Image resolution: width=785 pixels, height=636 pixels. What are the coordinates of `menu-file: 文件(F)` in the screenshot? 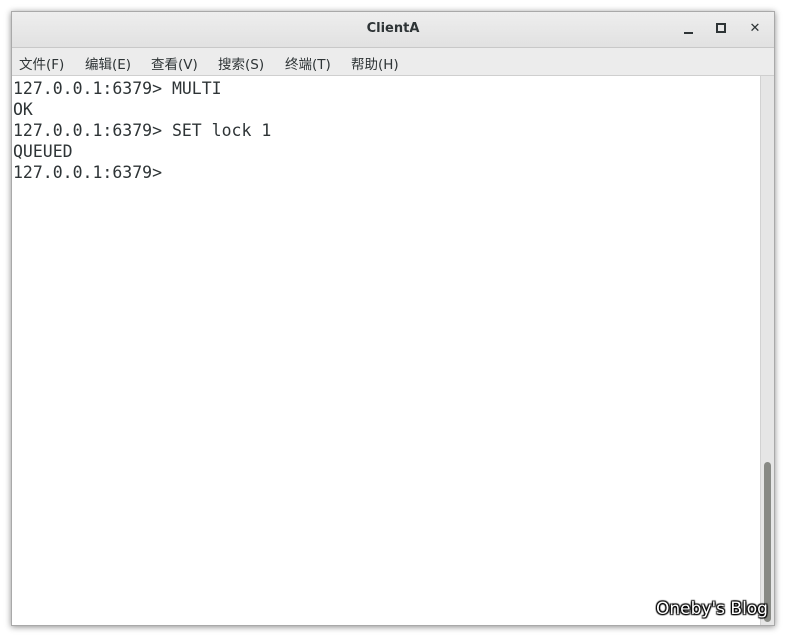 It's located at (41, 63).